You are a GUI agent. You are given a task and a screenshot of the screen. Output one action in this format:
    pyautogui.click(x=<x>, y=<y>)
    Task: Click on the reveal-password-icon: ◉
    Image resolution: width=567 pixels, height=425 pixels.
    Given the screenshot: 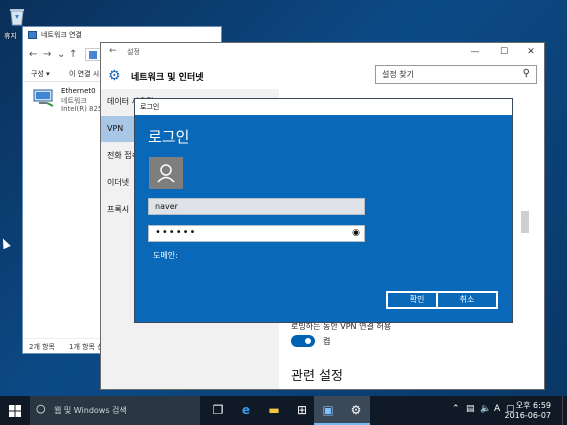 What is the action you would take?
    pyautogui.click(x=356, y=233)
    